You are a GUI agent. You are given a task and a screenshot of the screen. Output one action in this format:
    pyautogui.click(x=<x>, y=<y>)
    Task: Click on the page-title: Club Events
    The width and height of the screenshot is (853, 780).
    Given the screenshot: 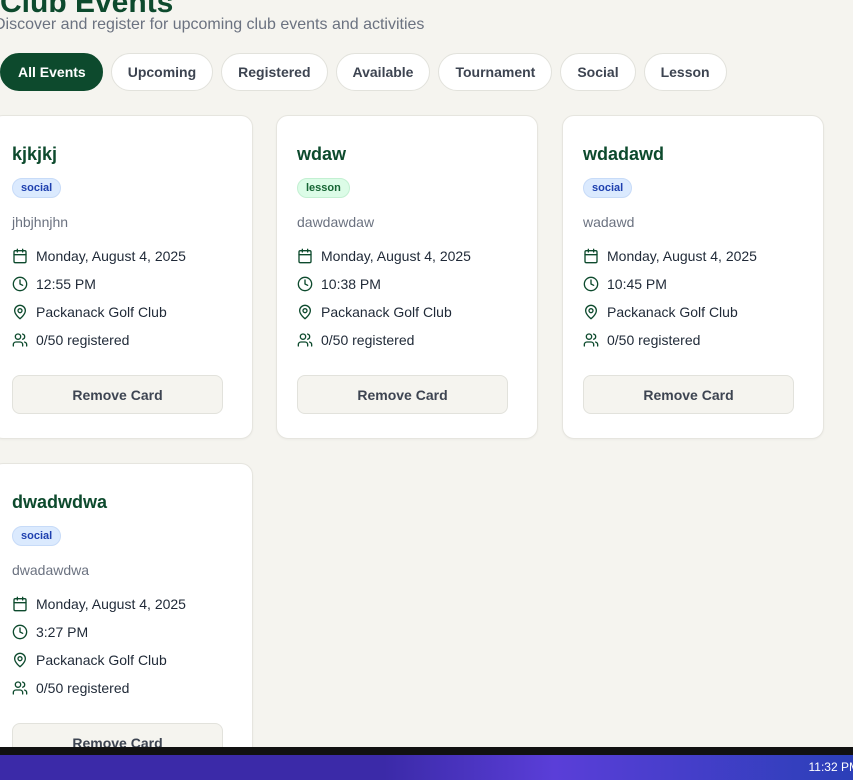 What is the action you would take?
    pyautogui.click(x=87, y=9)
    